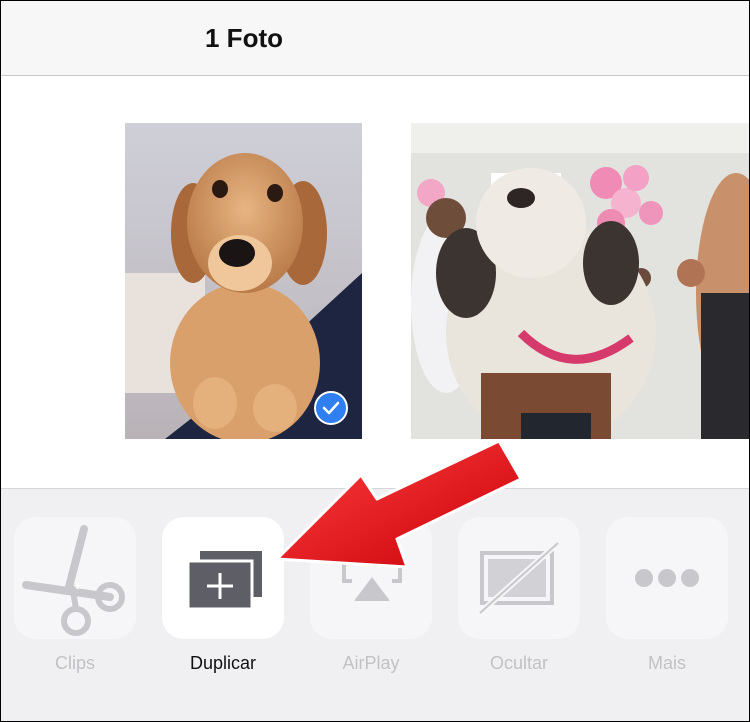 This screenshot has width=750, height=722. Describe the element at coordinates (243, 281) in the screenshot. I see `photo-thumbnail-puppy` at that location.